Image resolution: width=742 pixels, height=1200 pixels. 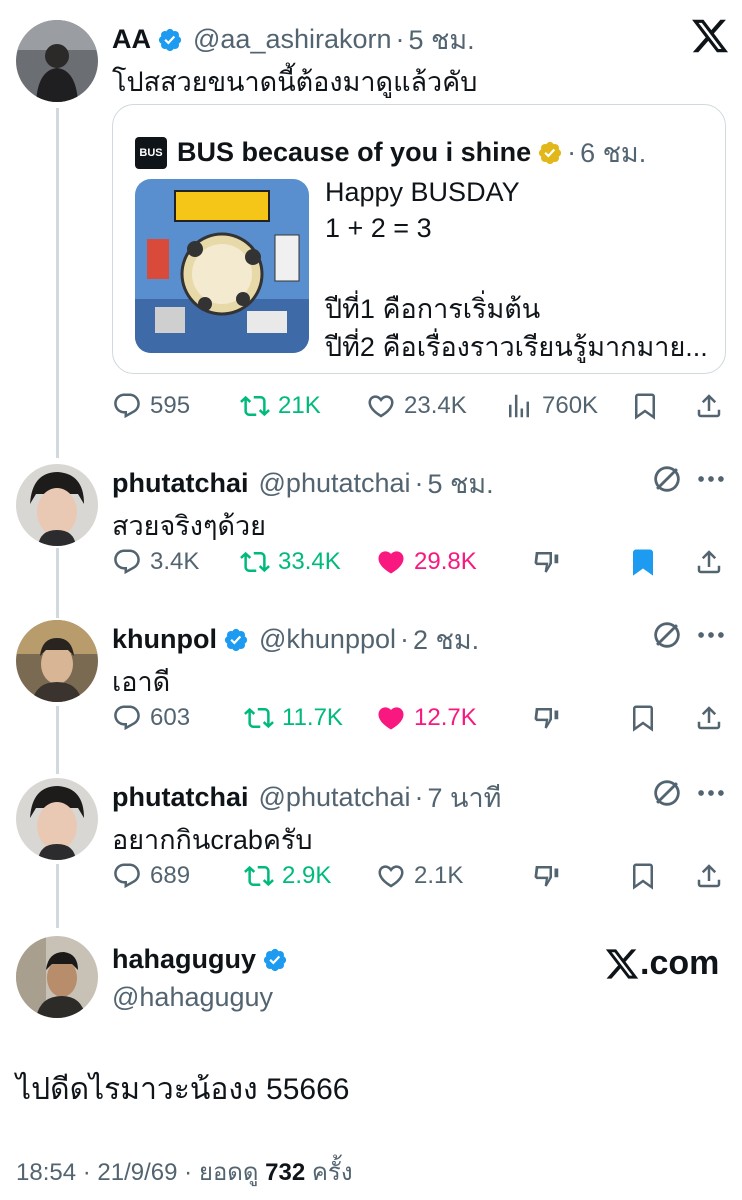 I want to click on views-count: 760K, so click(x=570, y=405).